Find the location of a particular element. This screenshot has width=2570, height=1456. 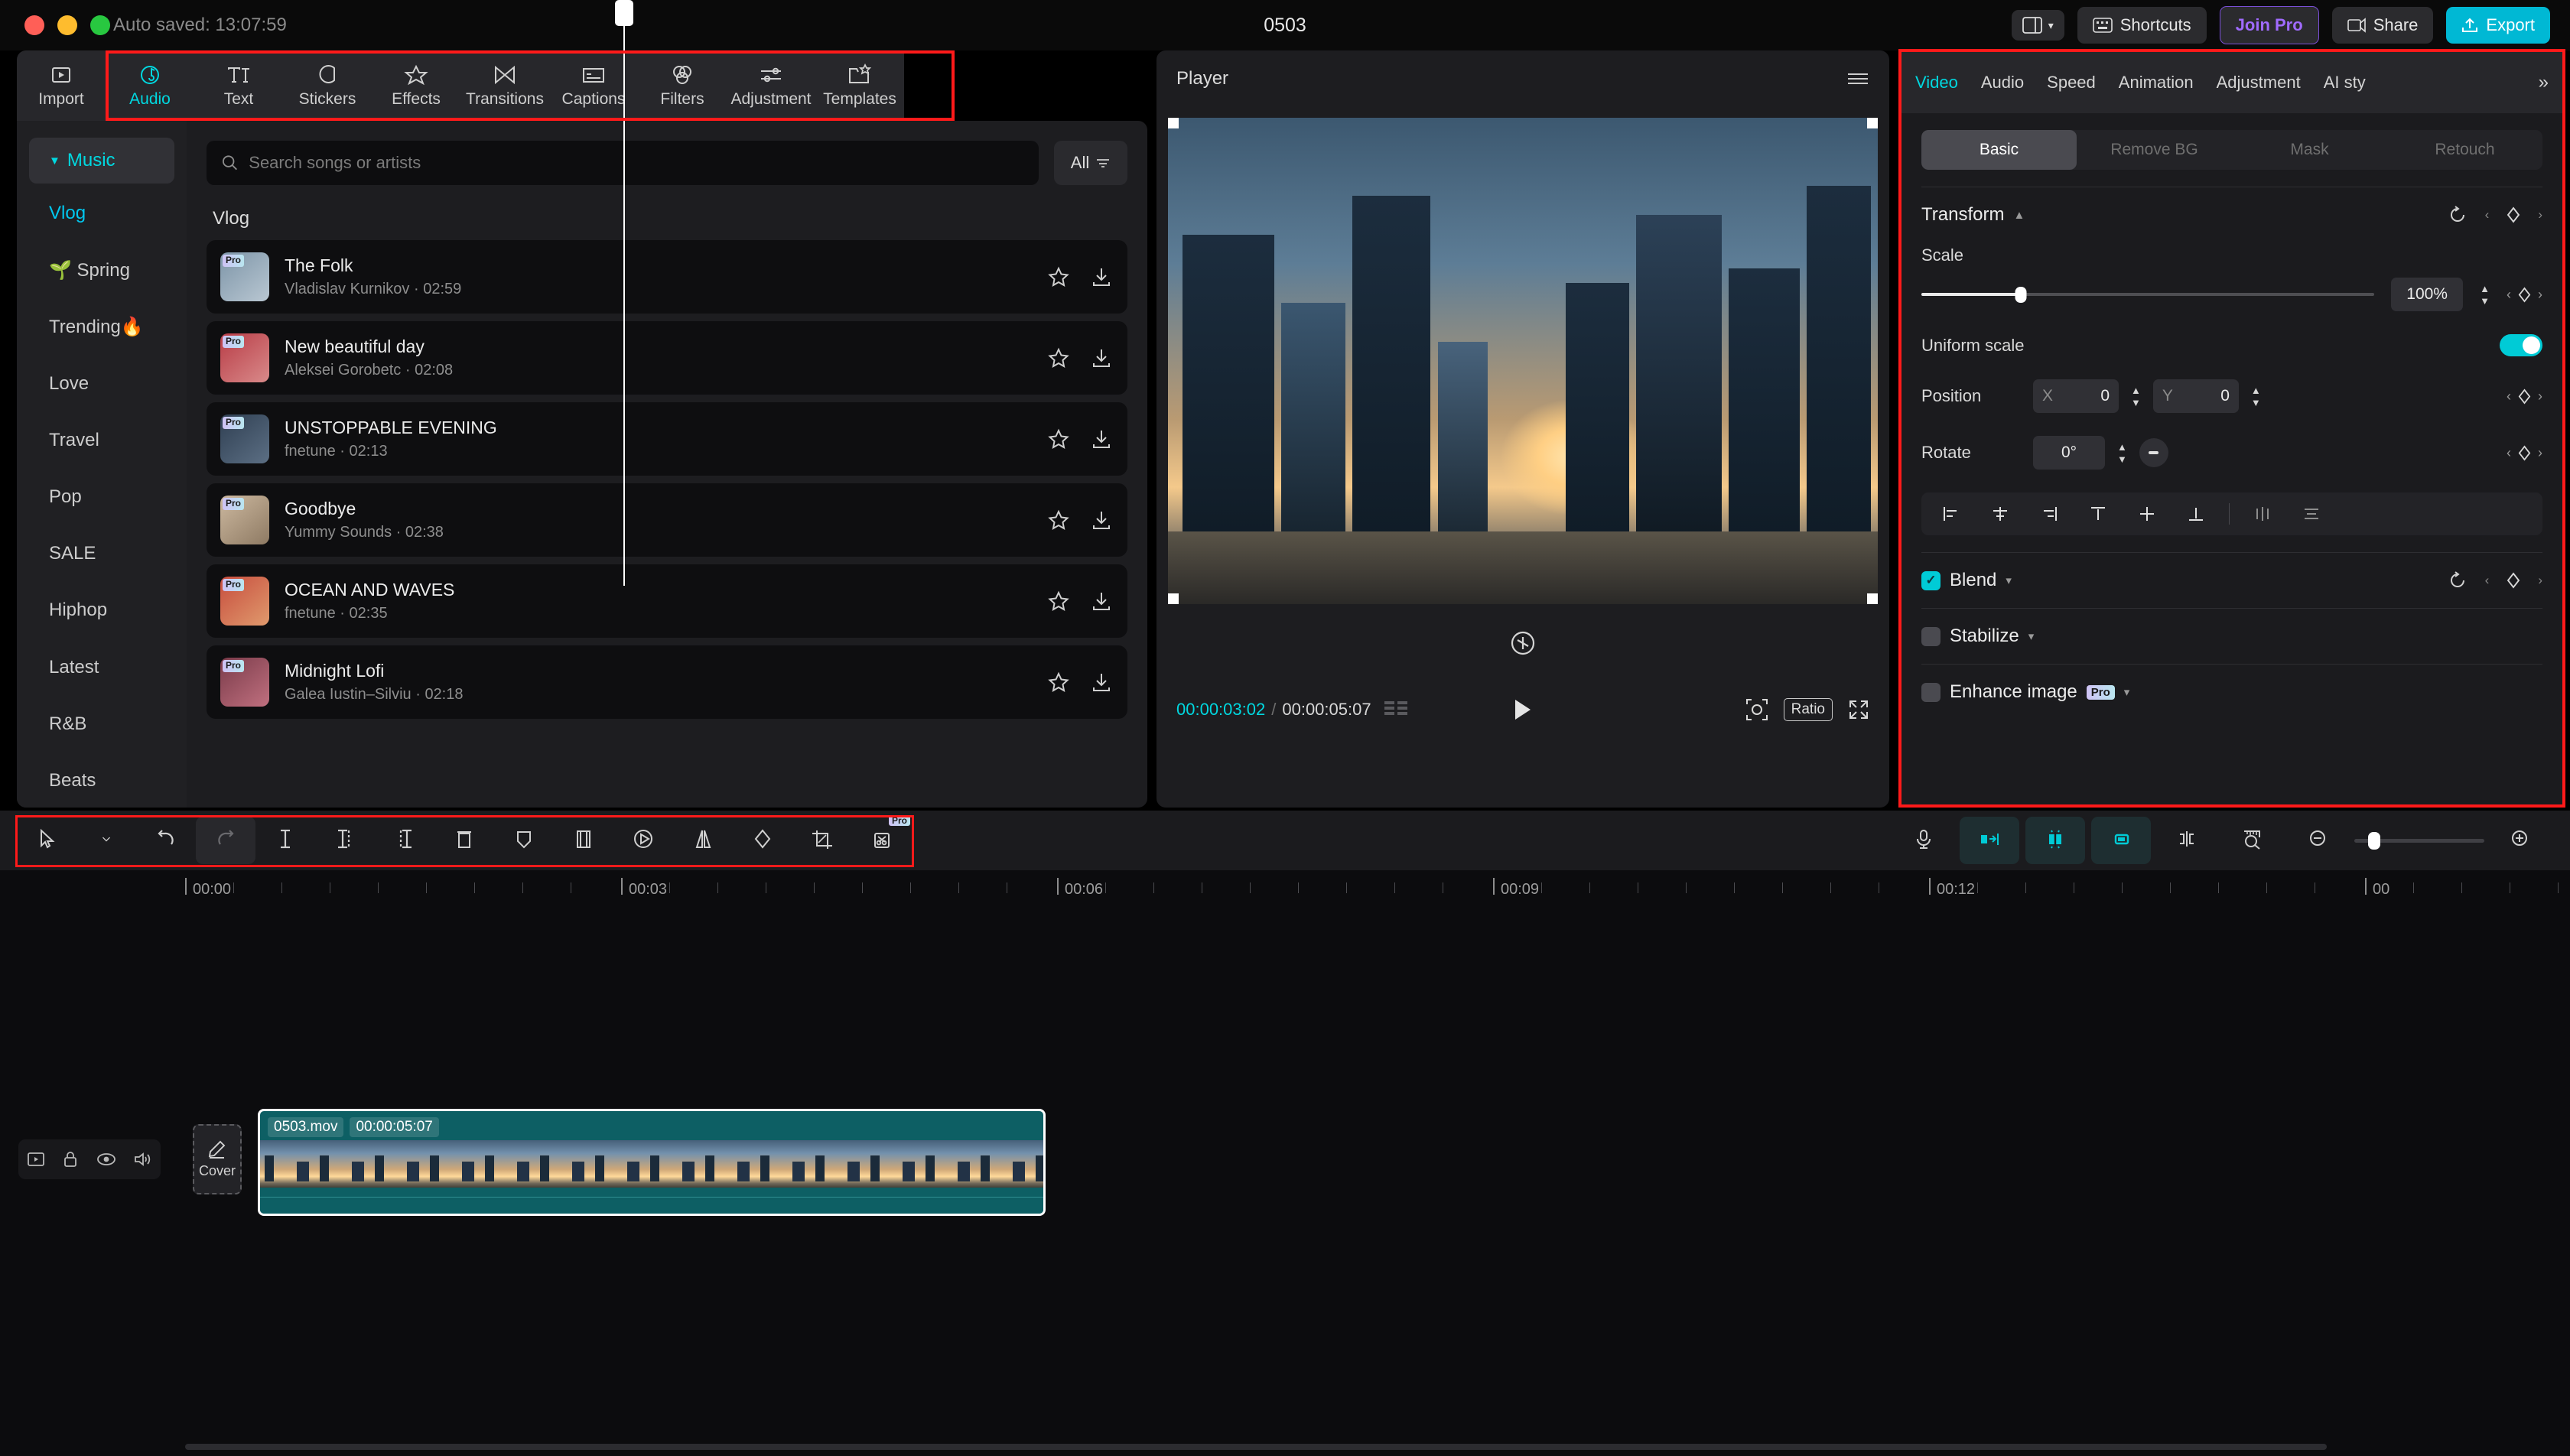

lock-icon is located at coordinates (70, 1159).